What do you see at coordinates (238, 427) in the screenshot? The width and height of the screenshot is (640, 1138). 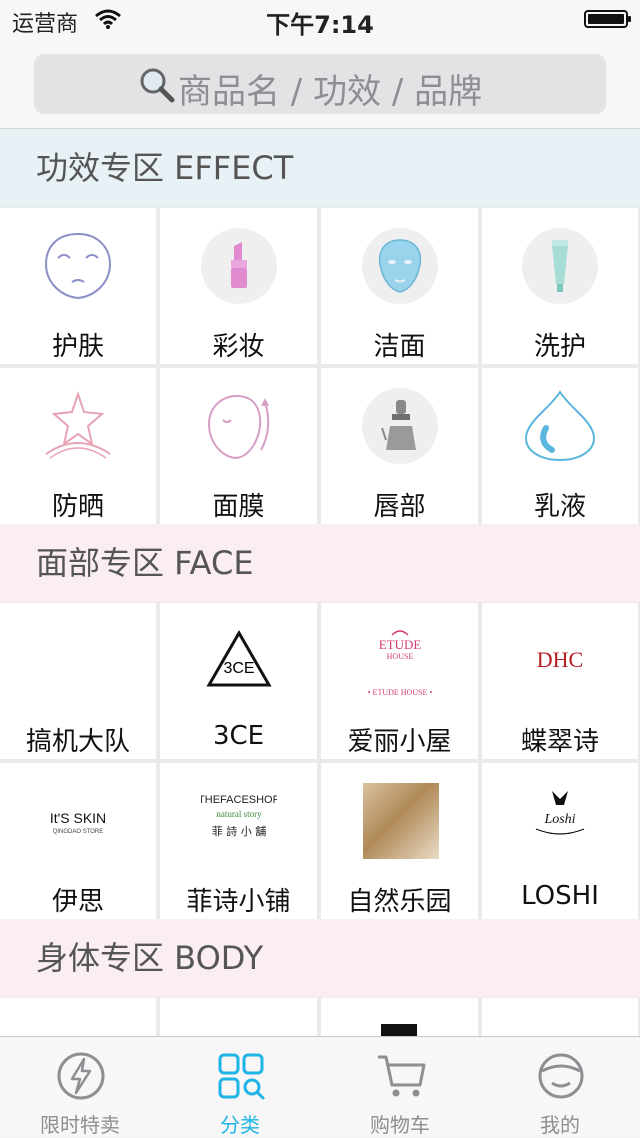 I see `face-mask-outline-icon` at bounding box center [238, 427].